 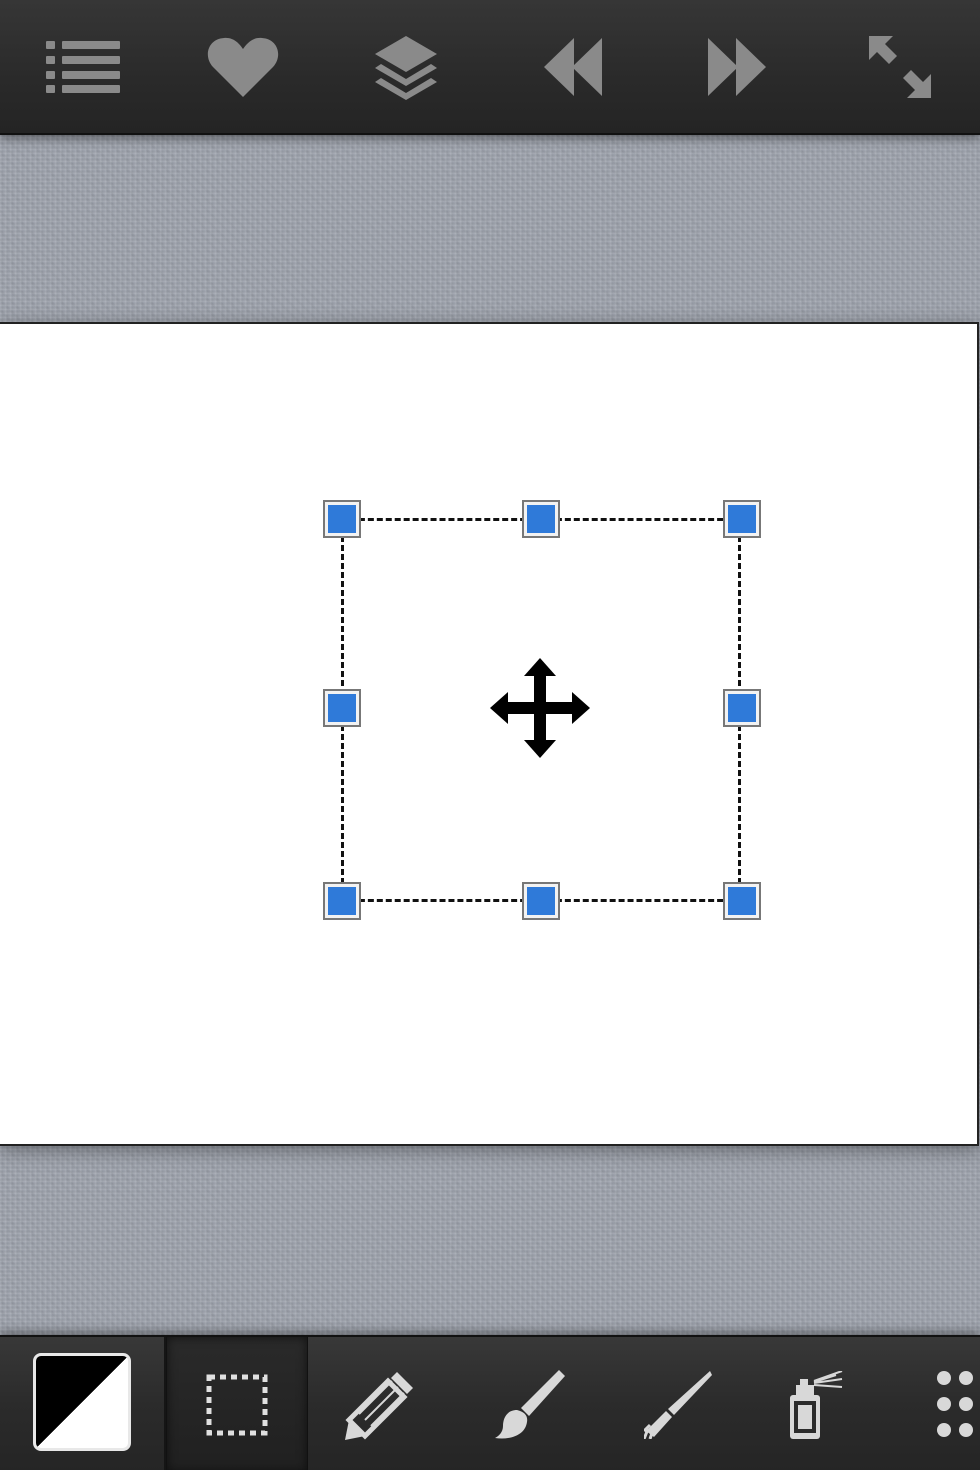 I want to click on top-toolbar, so click(x=490, y=67).